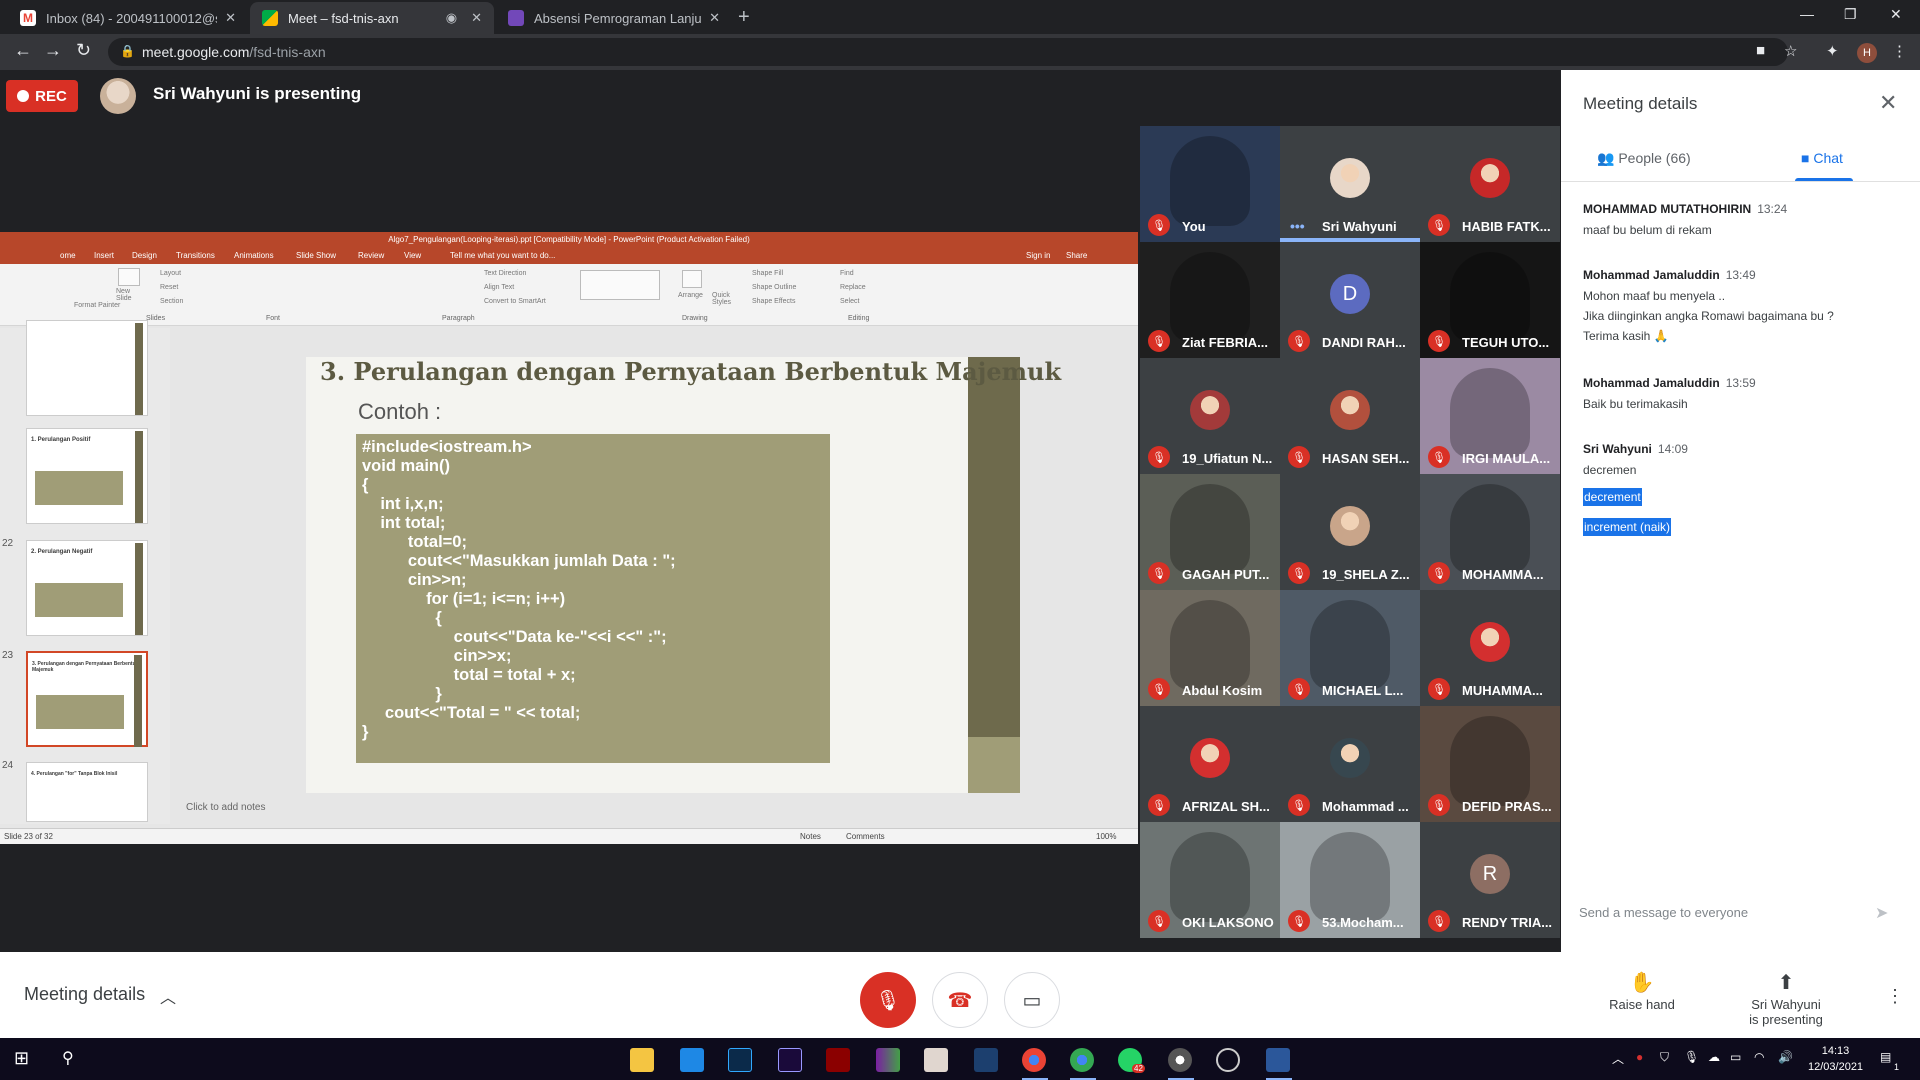 The height and width of the screenshot is (1080, 1920). I want to click on quick-styles-label: Quick Styles, so click(725, 299).